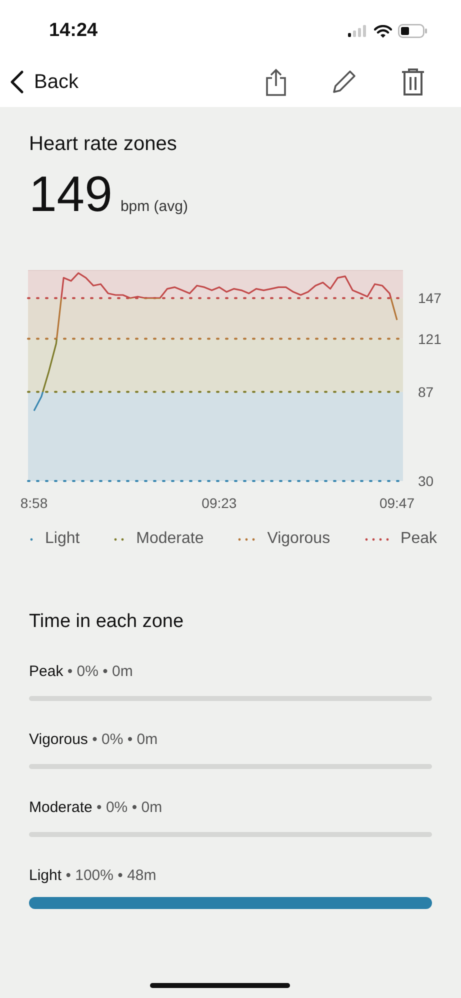 This screenshot has width=461, height=998. What do you see at coordinates (219, 503) in the screenshot?
I see `x-tick-label: 09:23` at bounding box center [219, 503].